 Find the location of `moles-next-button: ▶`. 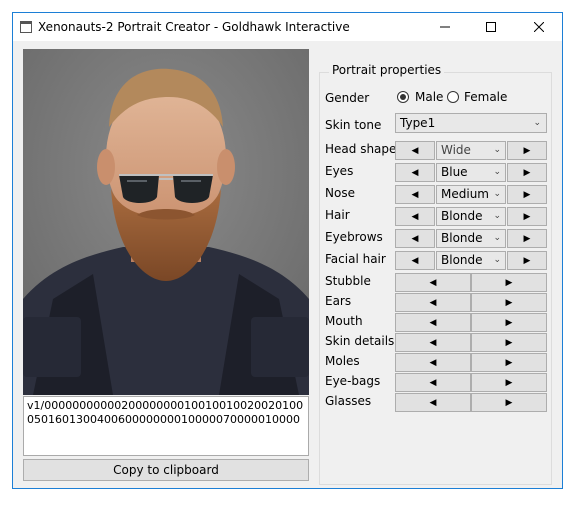

moles-next-button: ▶ is located at coordinates (509, 362).